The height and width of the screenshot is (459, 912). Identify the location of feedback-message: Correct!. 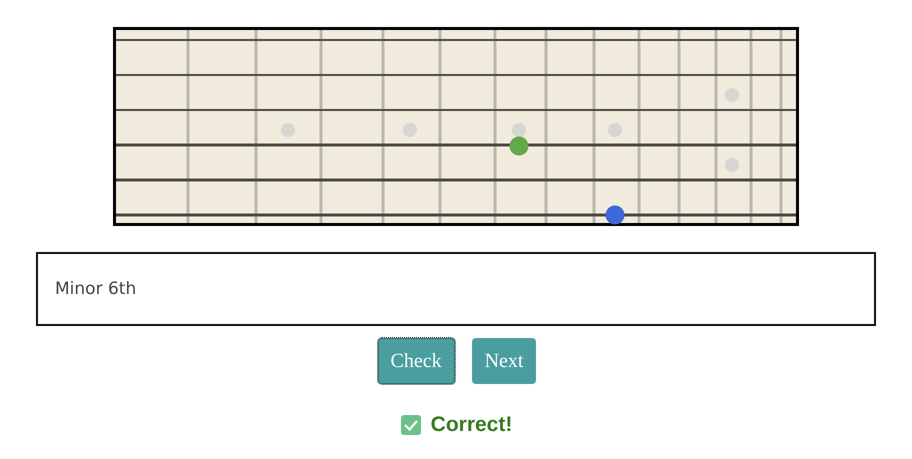
(471, 425).